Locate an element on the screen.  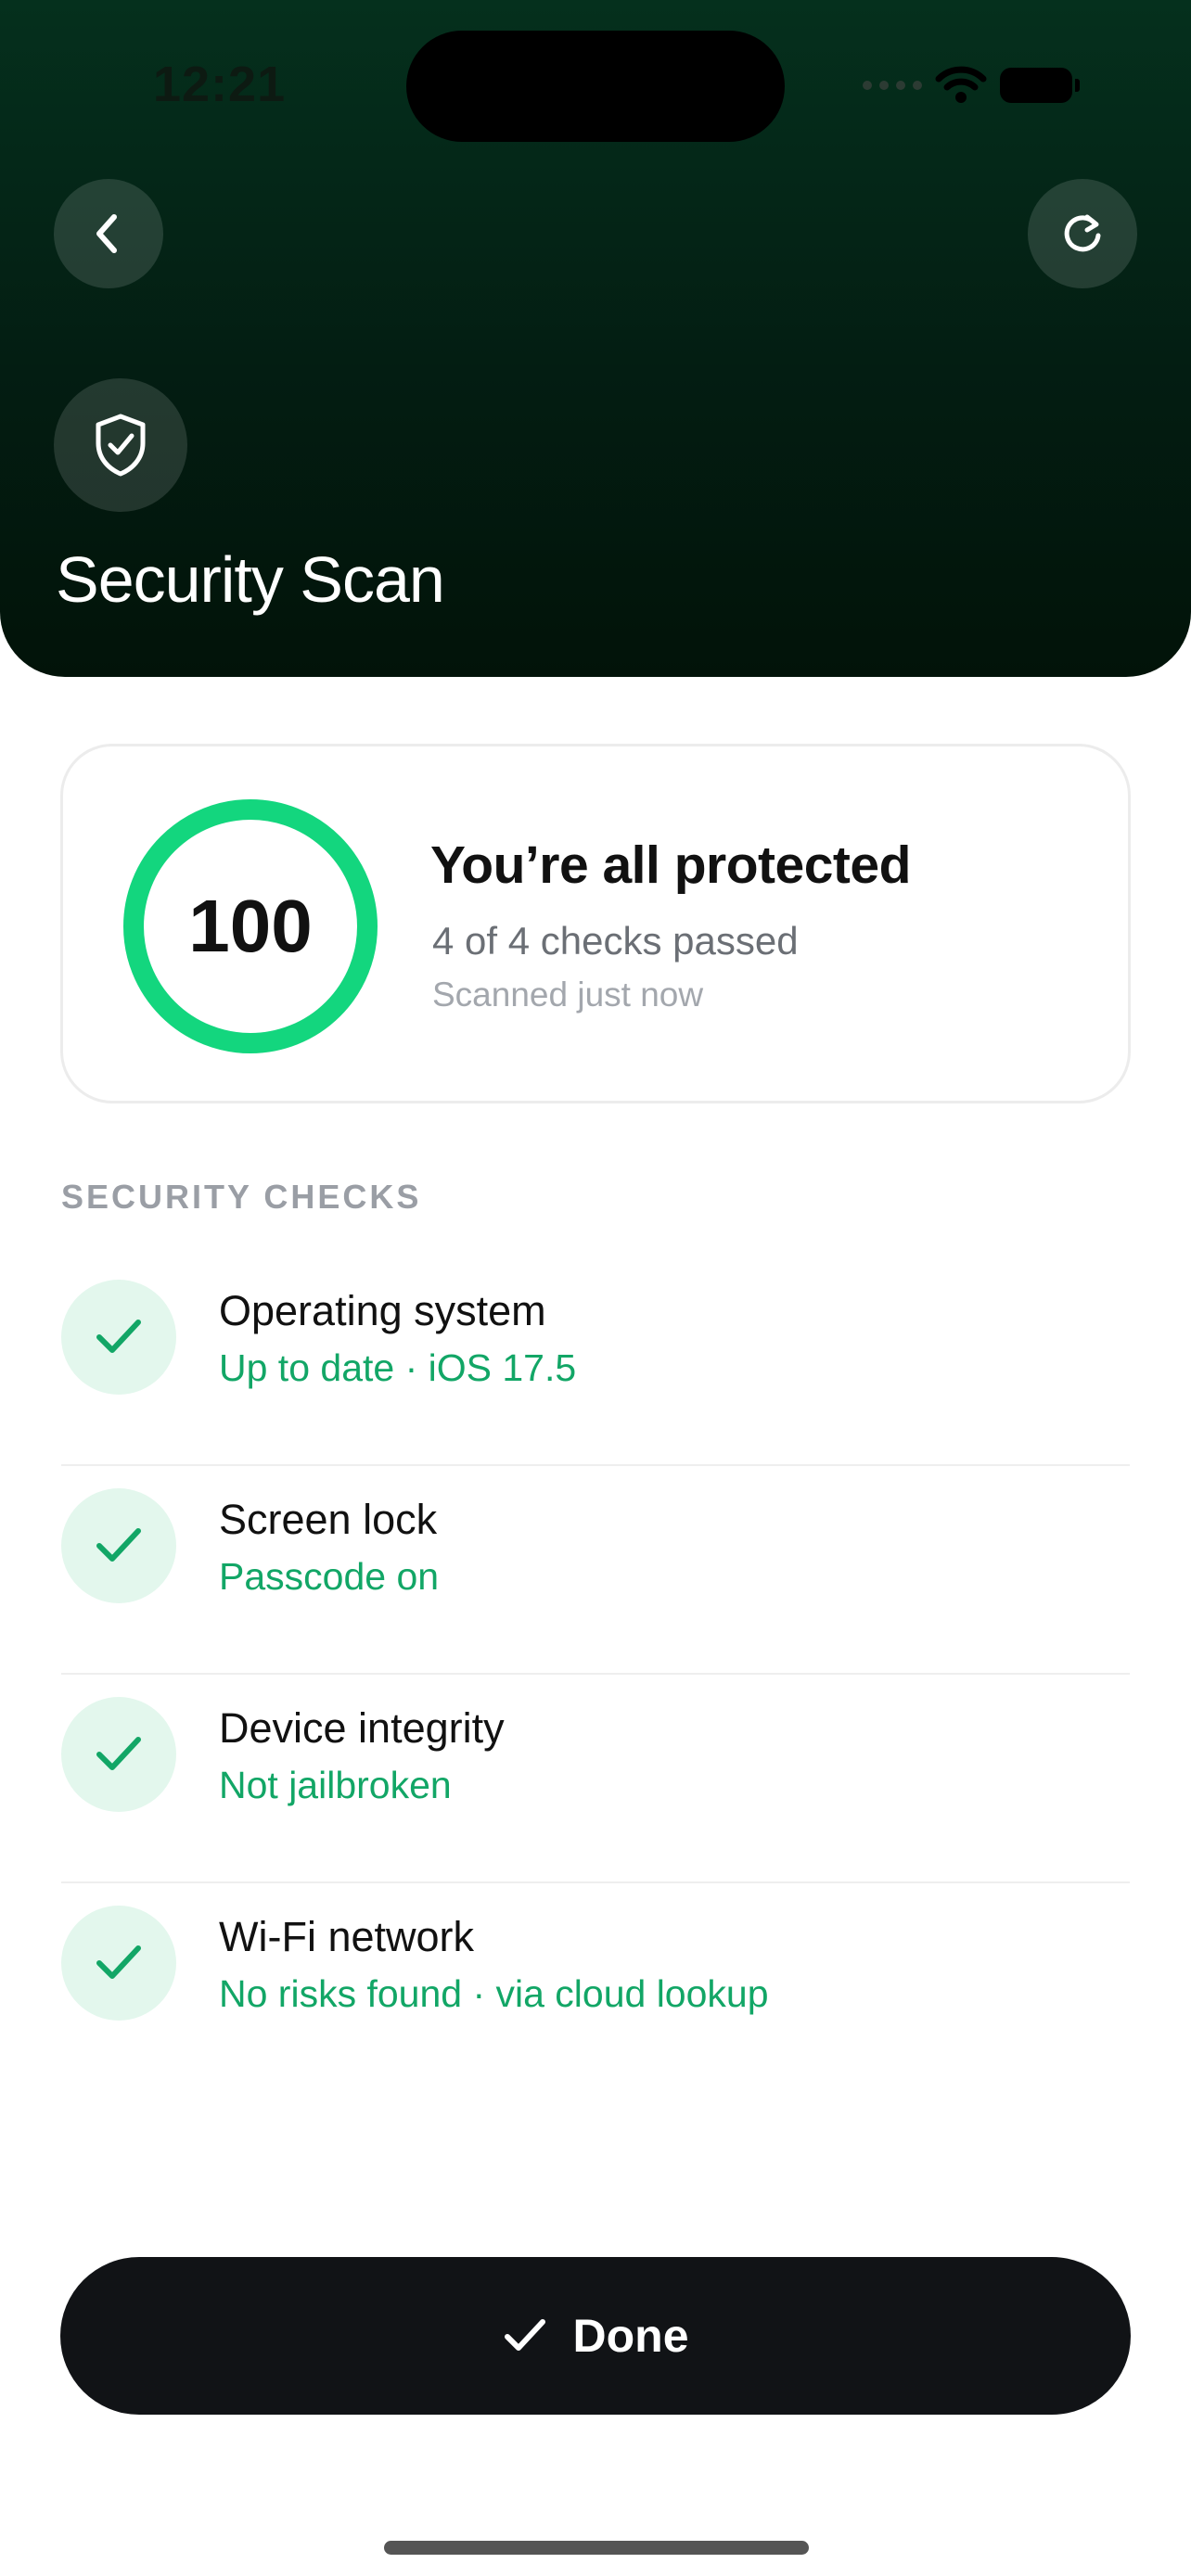
check-item-operating-system: Operating system Up to date · iOS 17.5 is located at coordinates (595, 1361).